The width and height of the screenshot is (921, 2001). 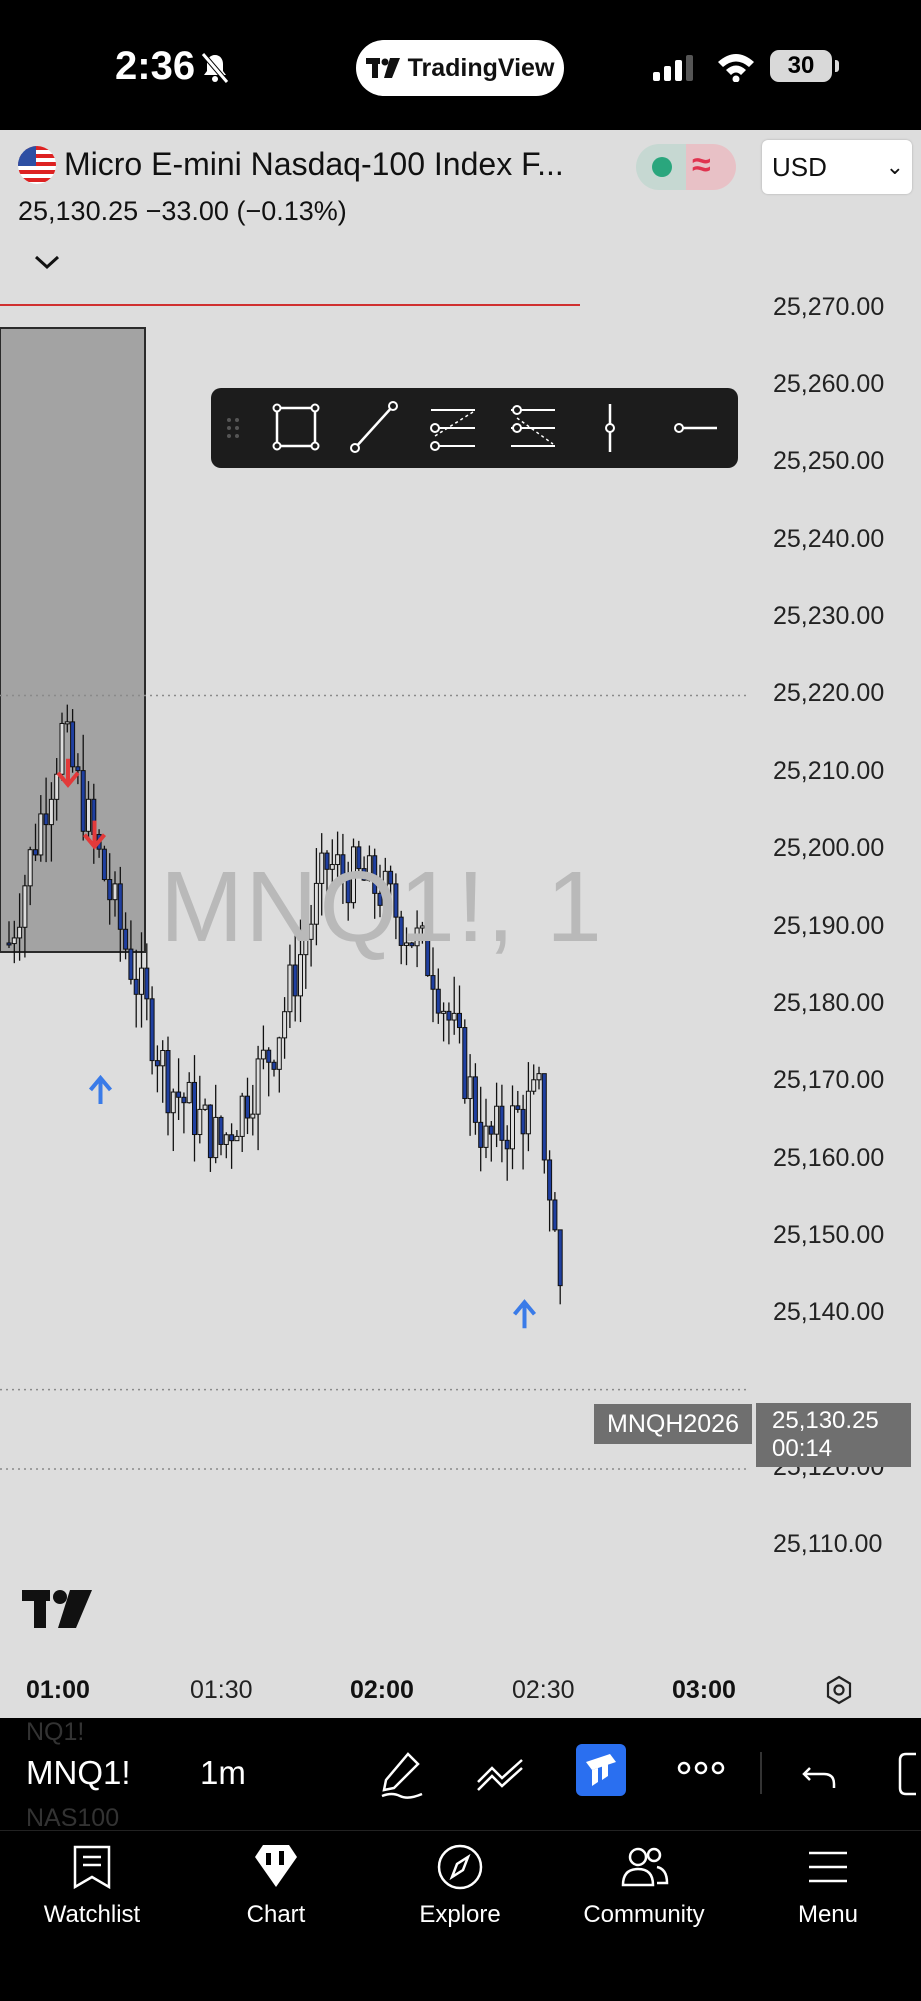 I want to click on pen-icon, so click(x=402, y=1774).